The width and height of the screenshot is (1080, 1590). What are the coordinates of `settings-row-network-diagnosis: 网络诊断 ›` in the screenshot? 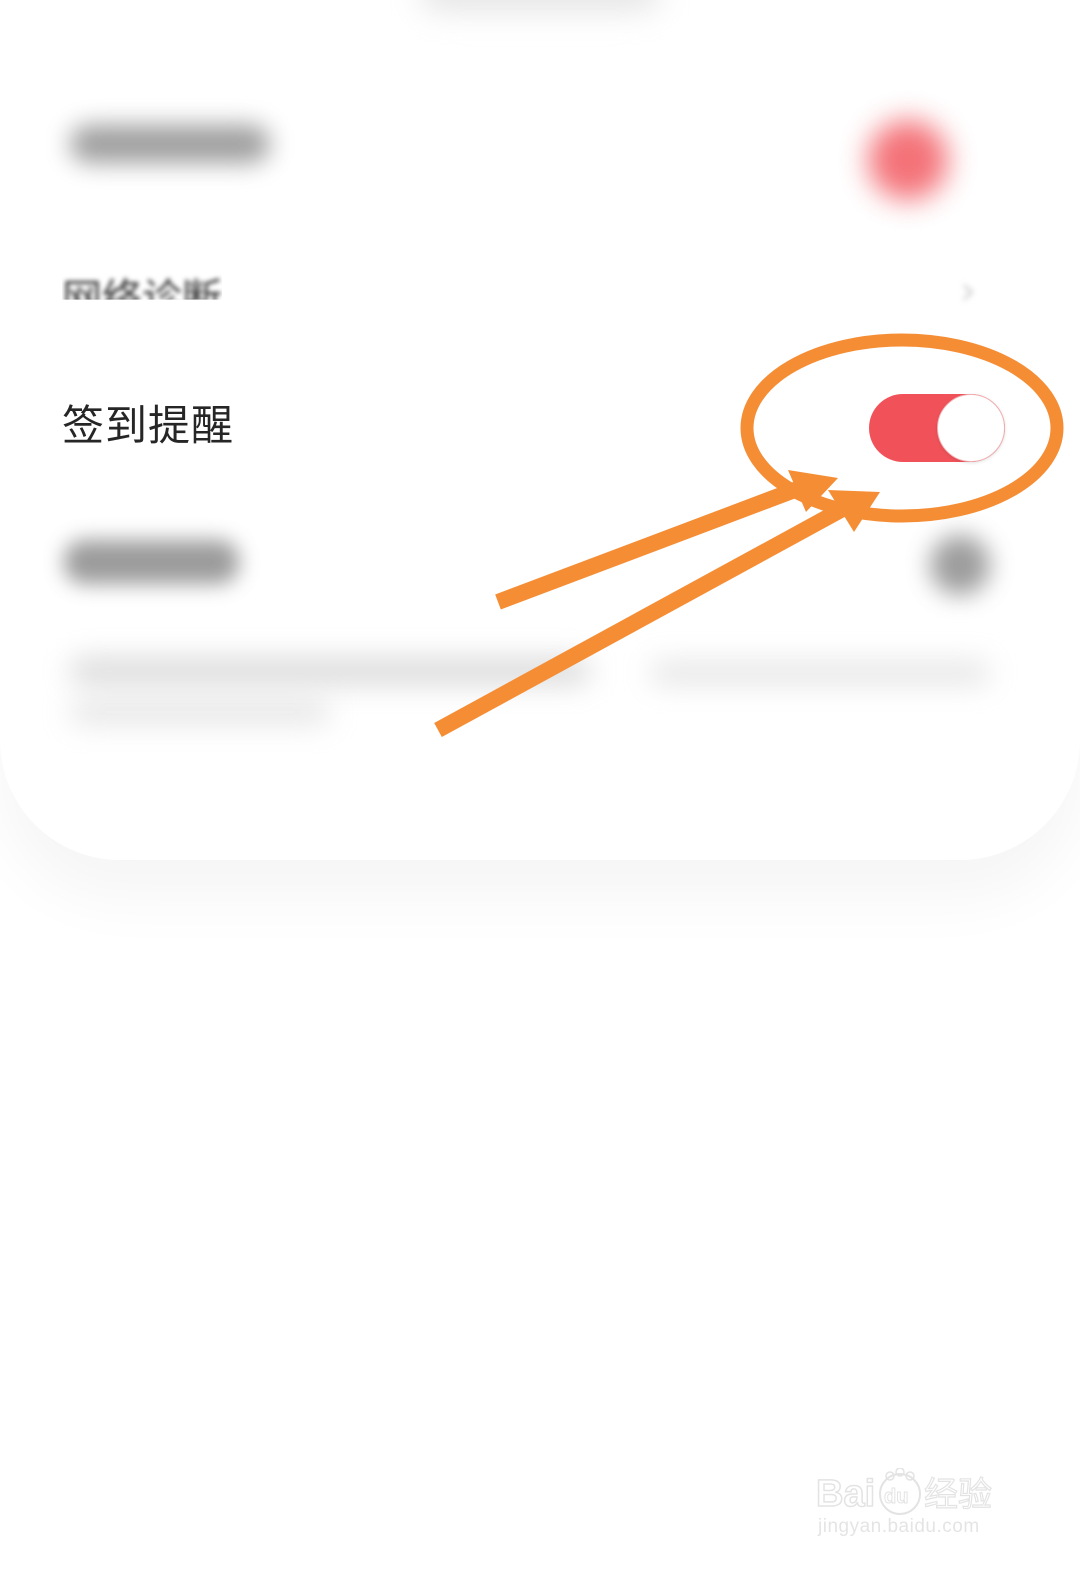 It's located at (540, 278).